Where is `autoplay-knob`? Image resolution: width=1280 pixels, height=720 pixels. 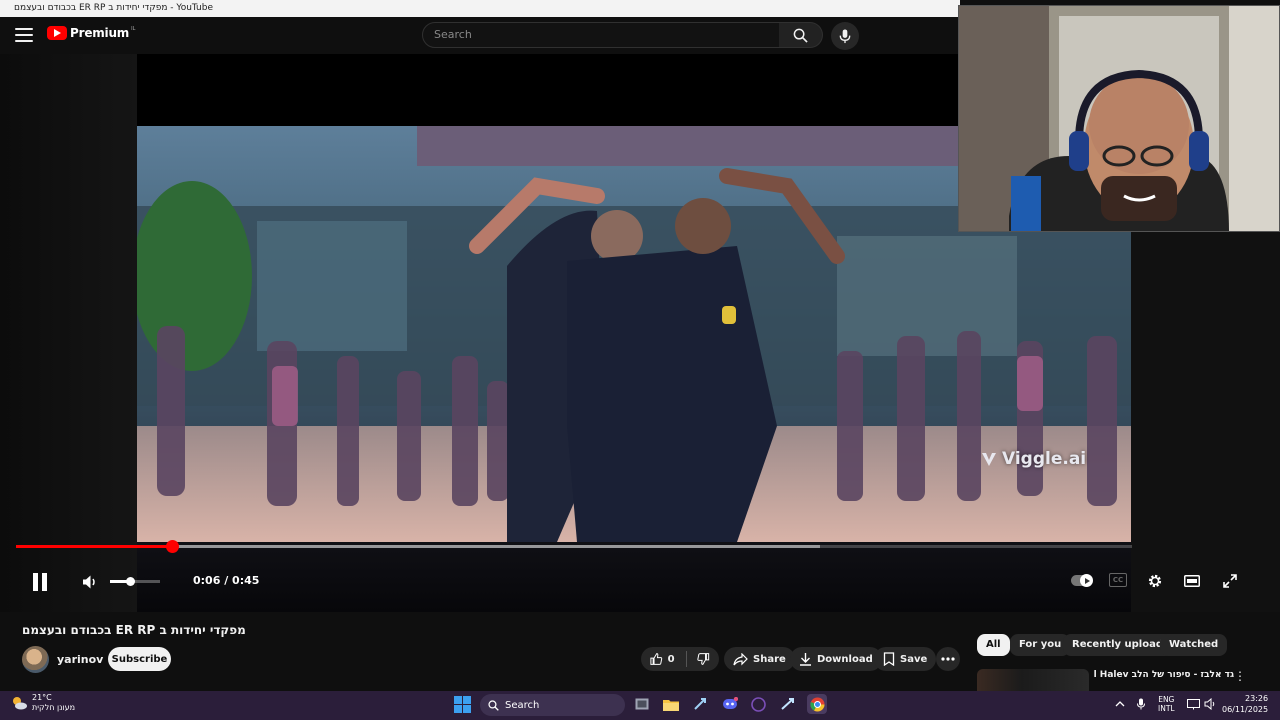
autoplay-knob is located at coordinates (1086, 580).